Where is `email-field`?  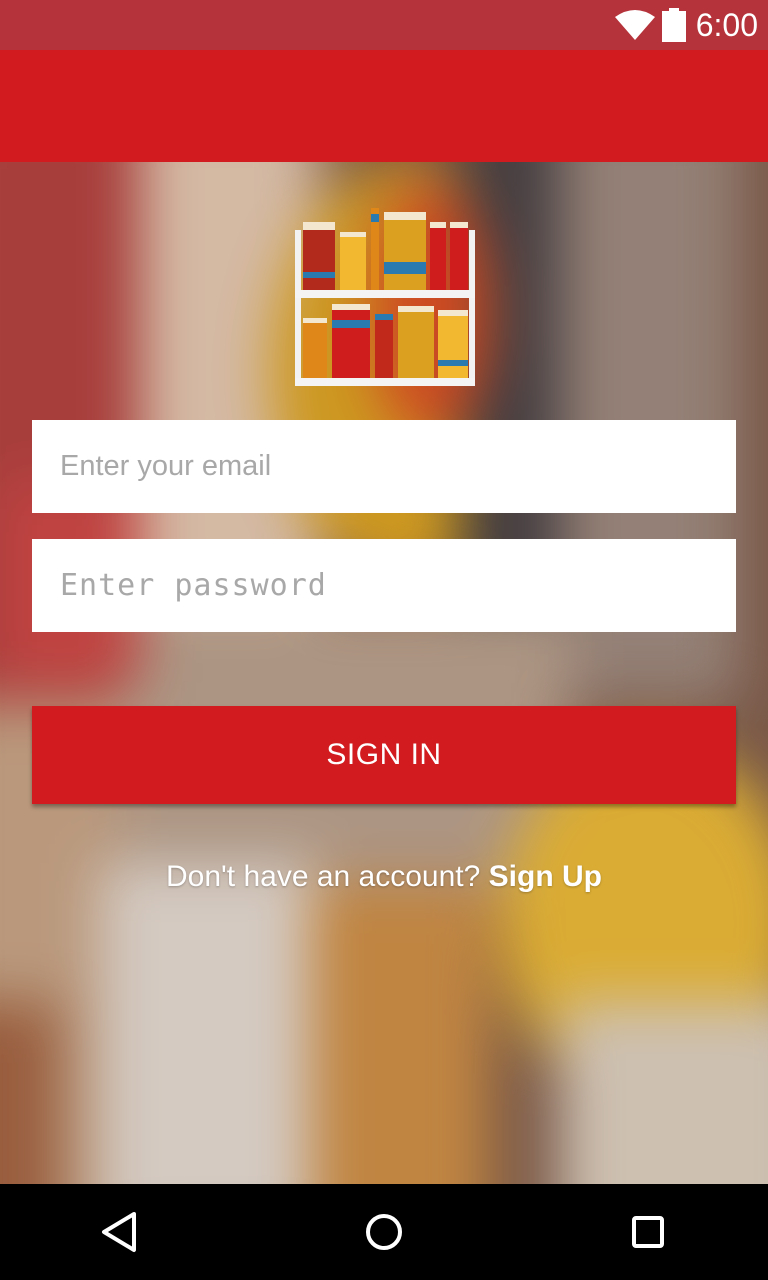
email-field is located at coordinates (384, 466).